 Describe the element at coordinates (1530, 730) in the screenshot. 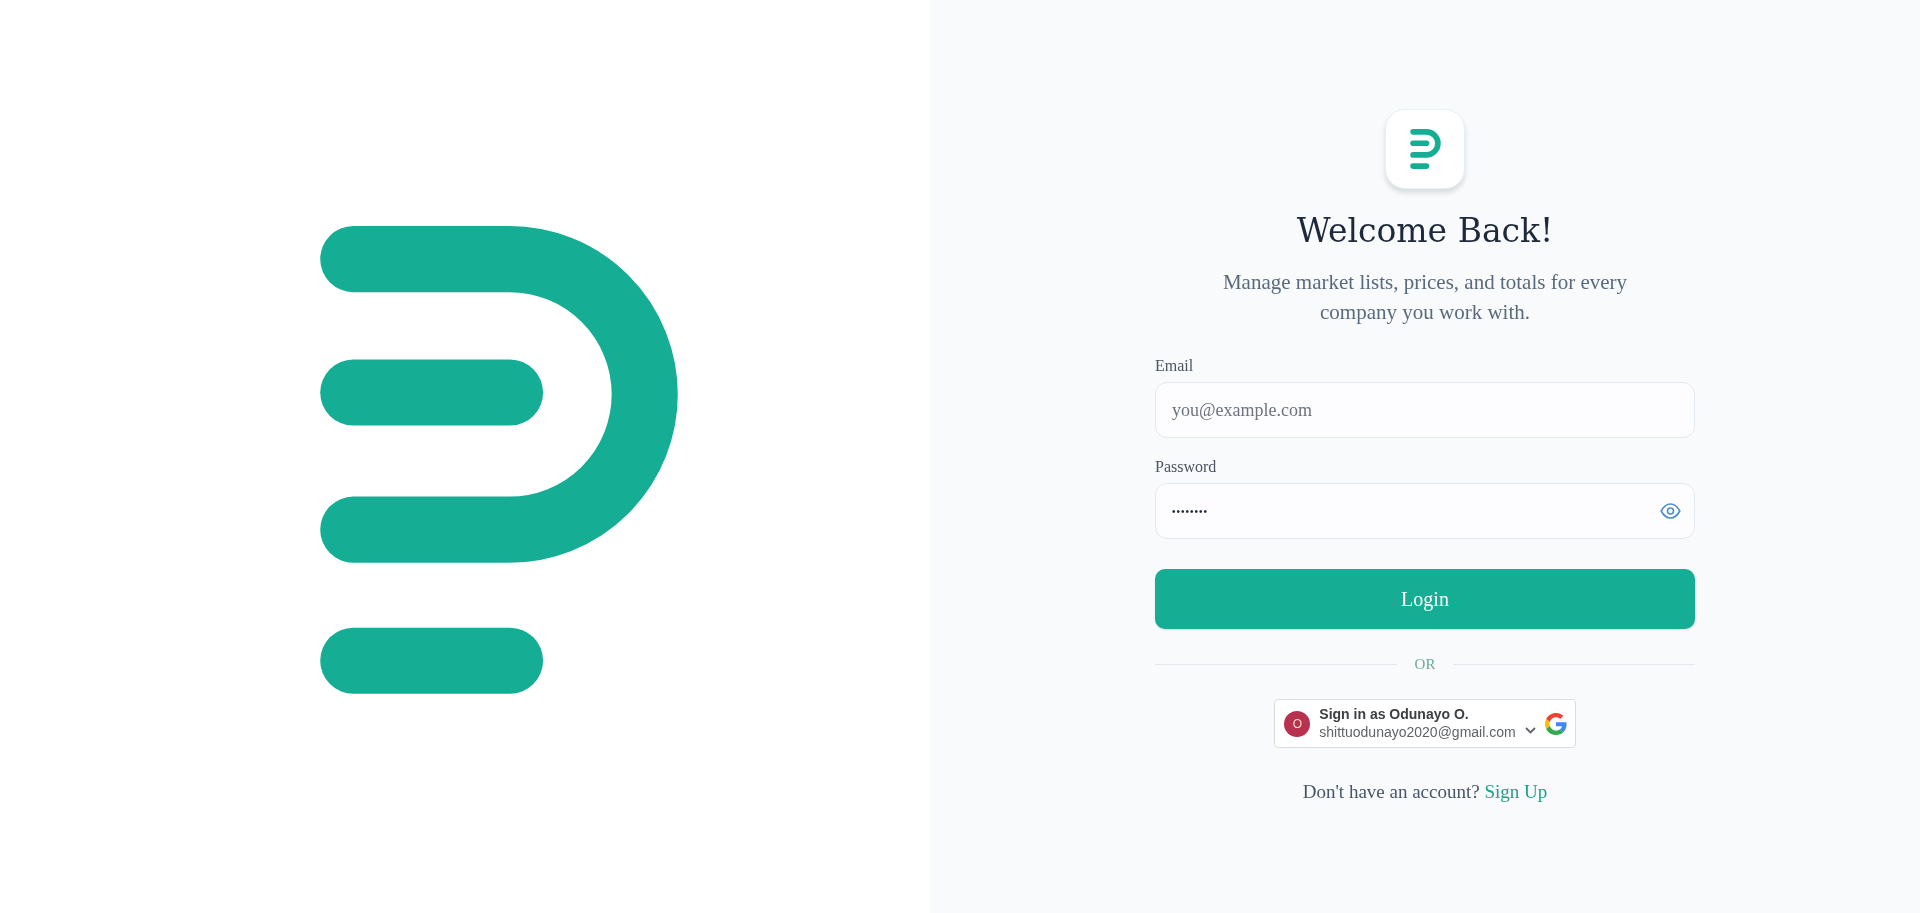

I see `chevron-down-icon` at that location.